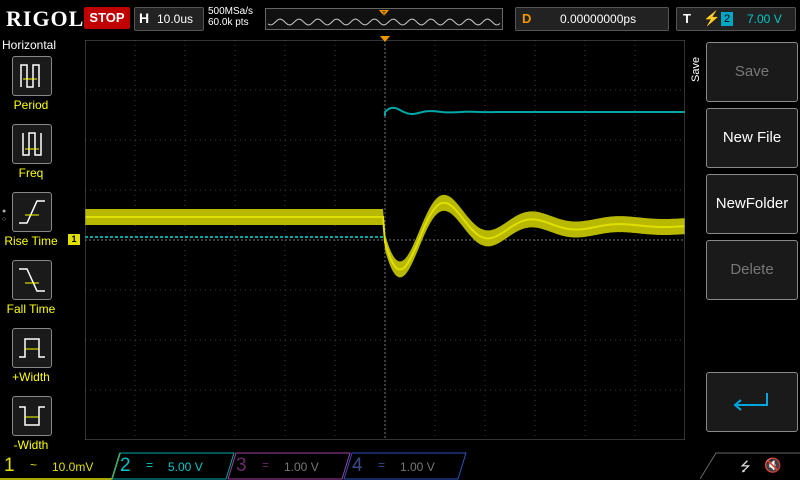  I want to click on ch2-scale: 5.00 V, so click(185, 467).